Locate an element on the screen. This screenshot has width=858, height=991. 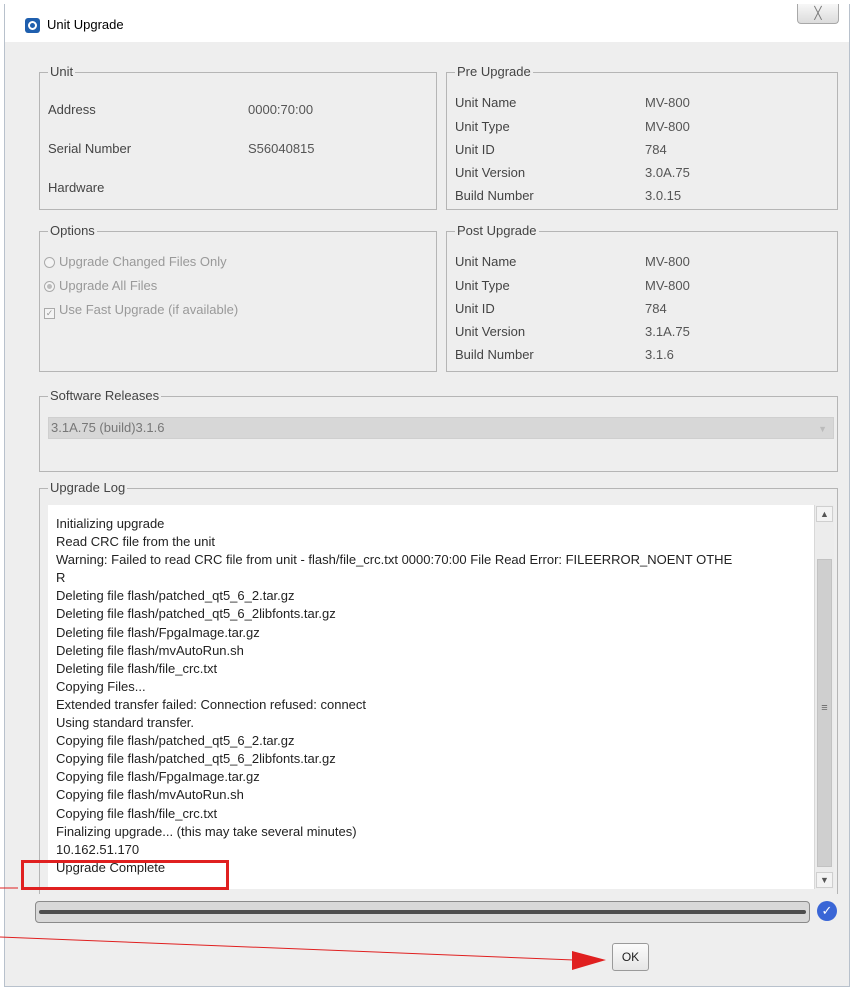
annotation-arrow is located at coordinates (303, 928).